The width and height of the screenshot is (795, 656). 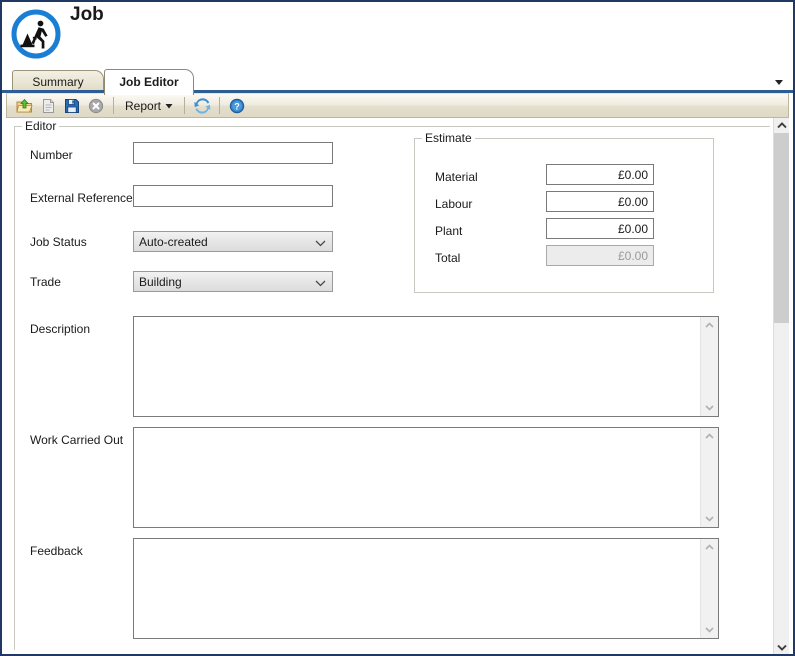 I want to click on folder-up-arrow-icon, so click(x=24, y=105).